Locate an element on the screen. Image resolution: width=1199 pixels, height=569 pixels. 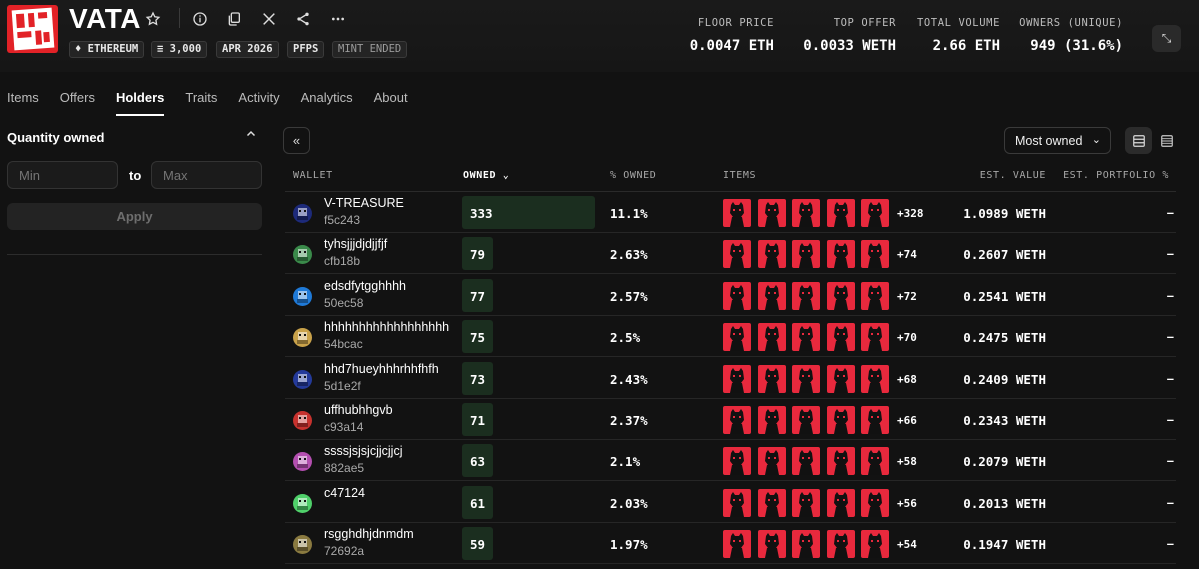
min-quantity-input is located at coordinates (62, 175).